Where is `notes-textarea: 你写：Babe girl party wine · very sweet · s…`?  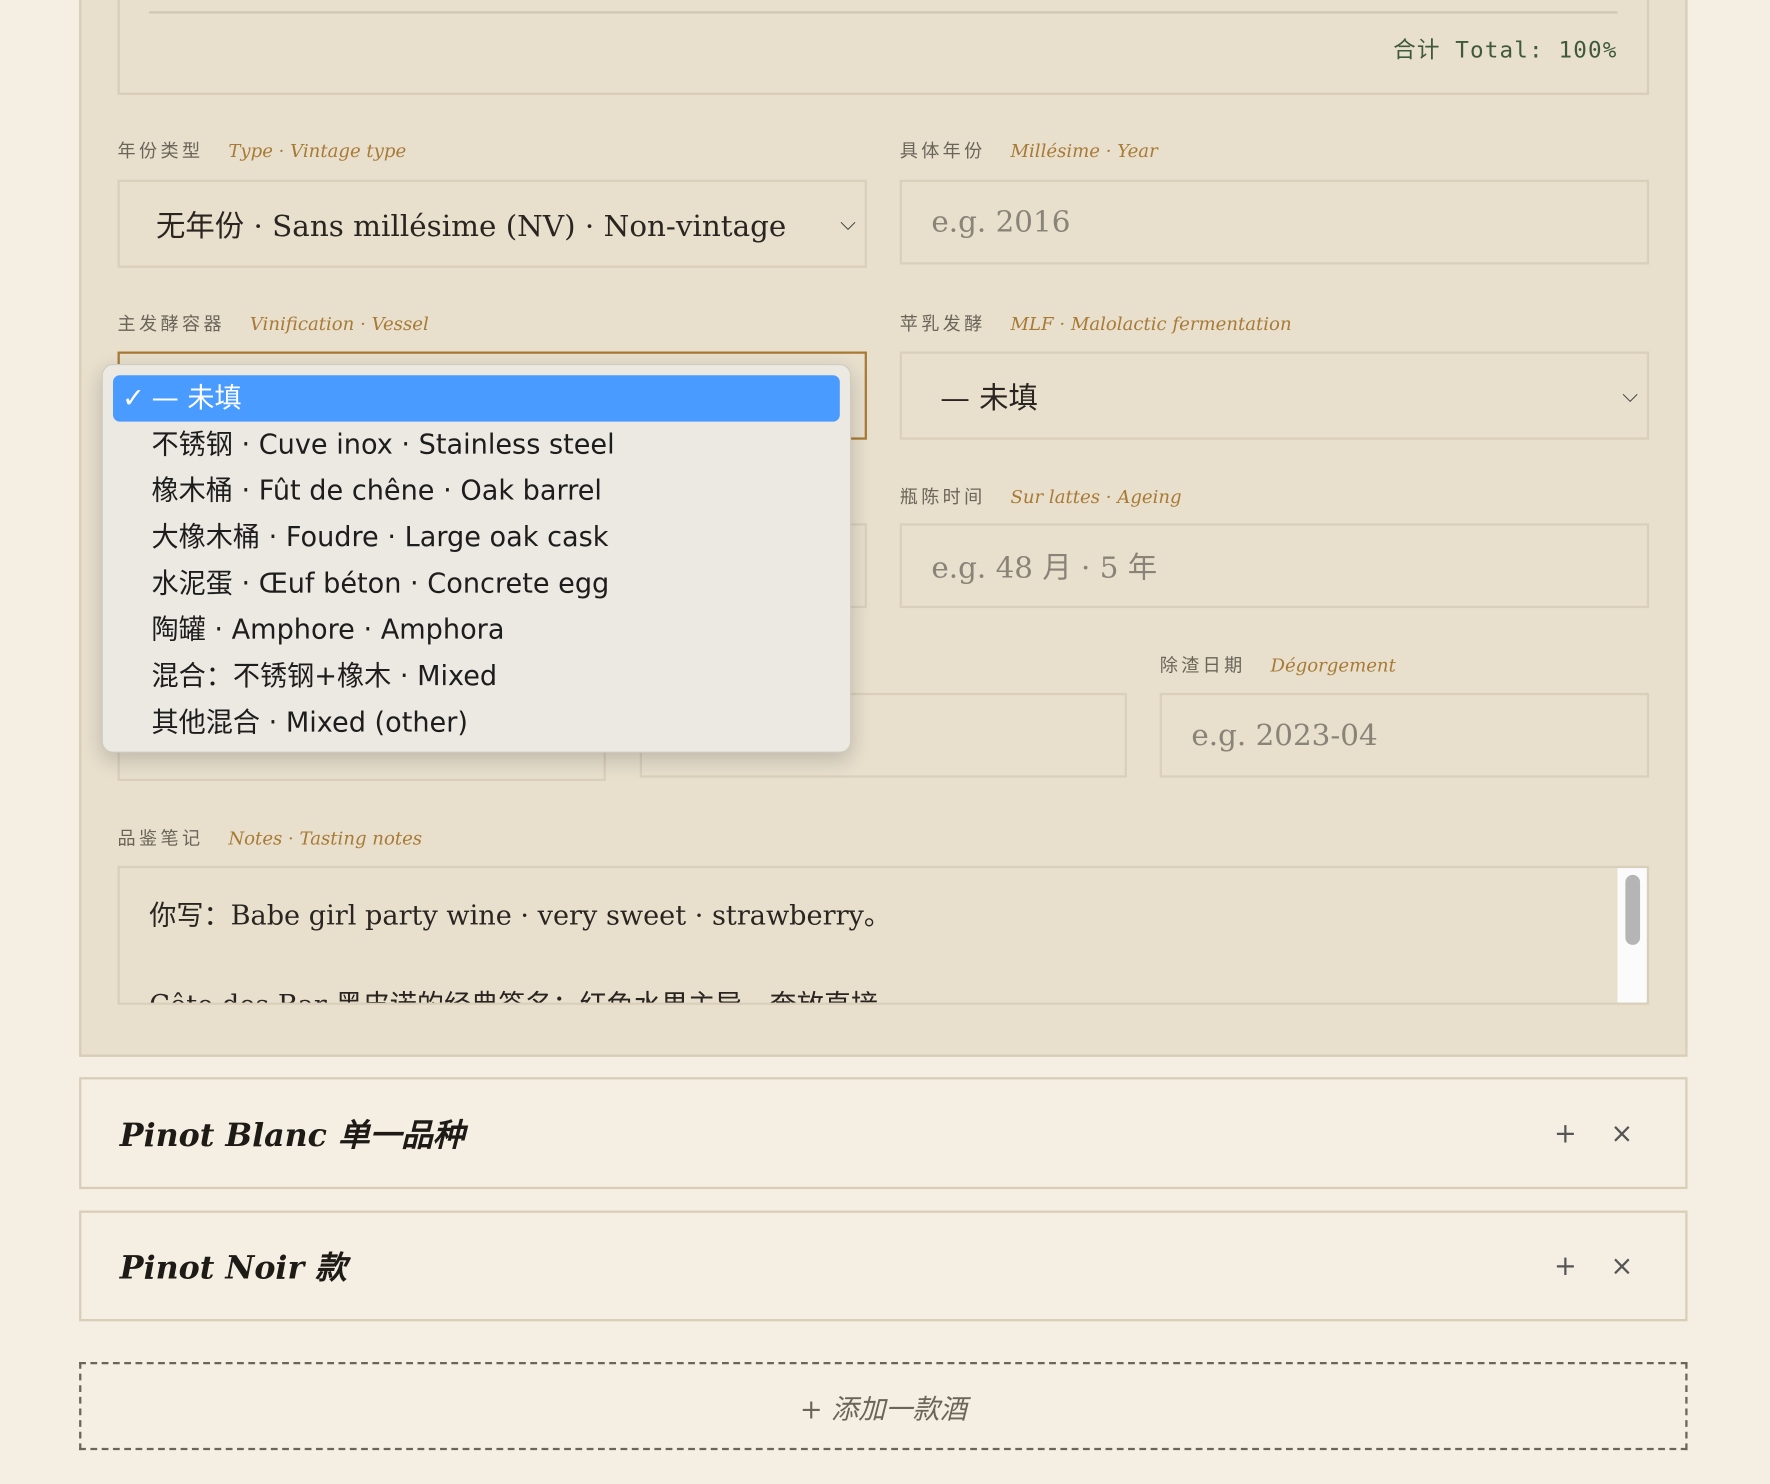 notes-textarea: 你写：Babe girl party wine · very sweet · s… is located at coordinates (883, 935).